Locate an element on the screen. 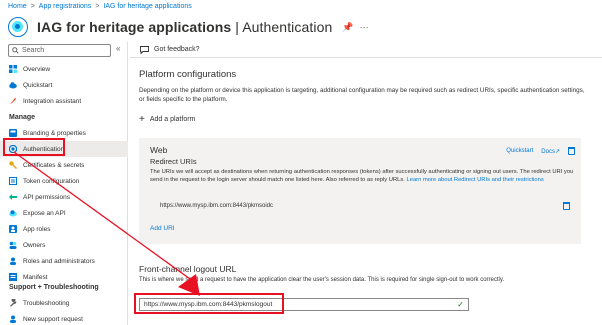 Image resolution: width=602 pixels, height=325 pixels. delete-uri-icon is located at coordinates (566, 206).